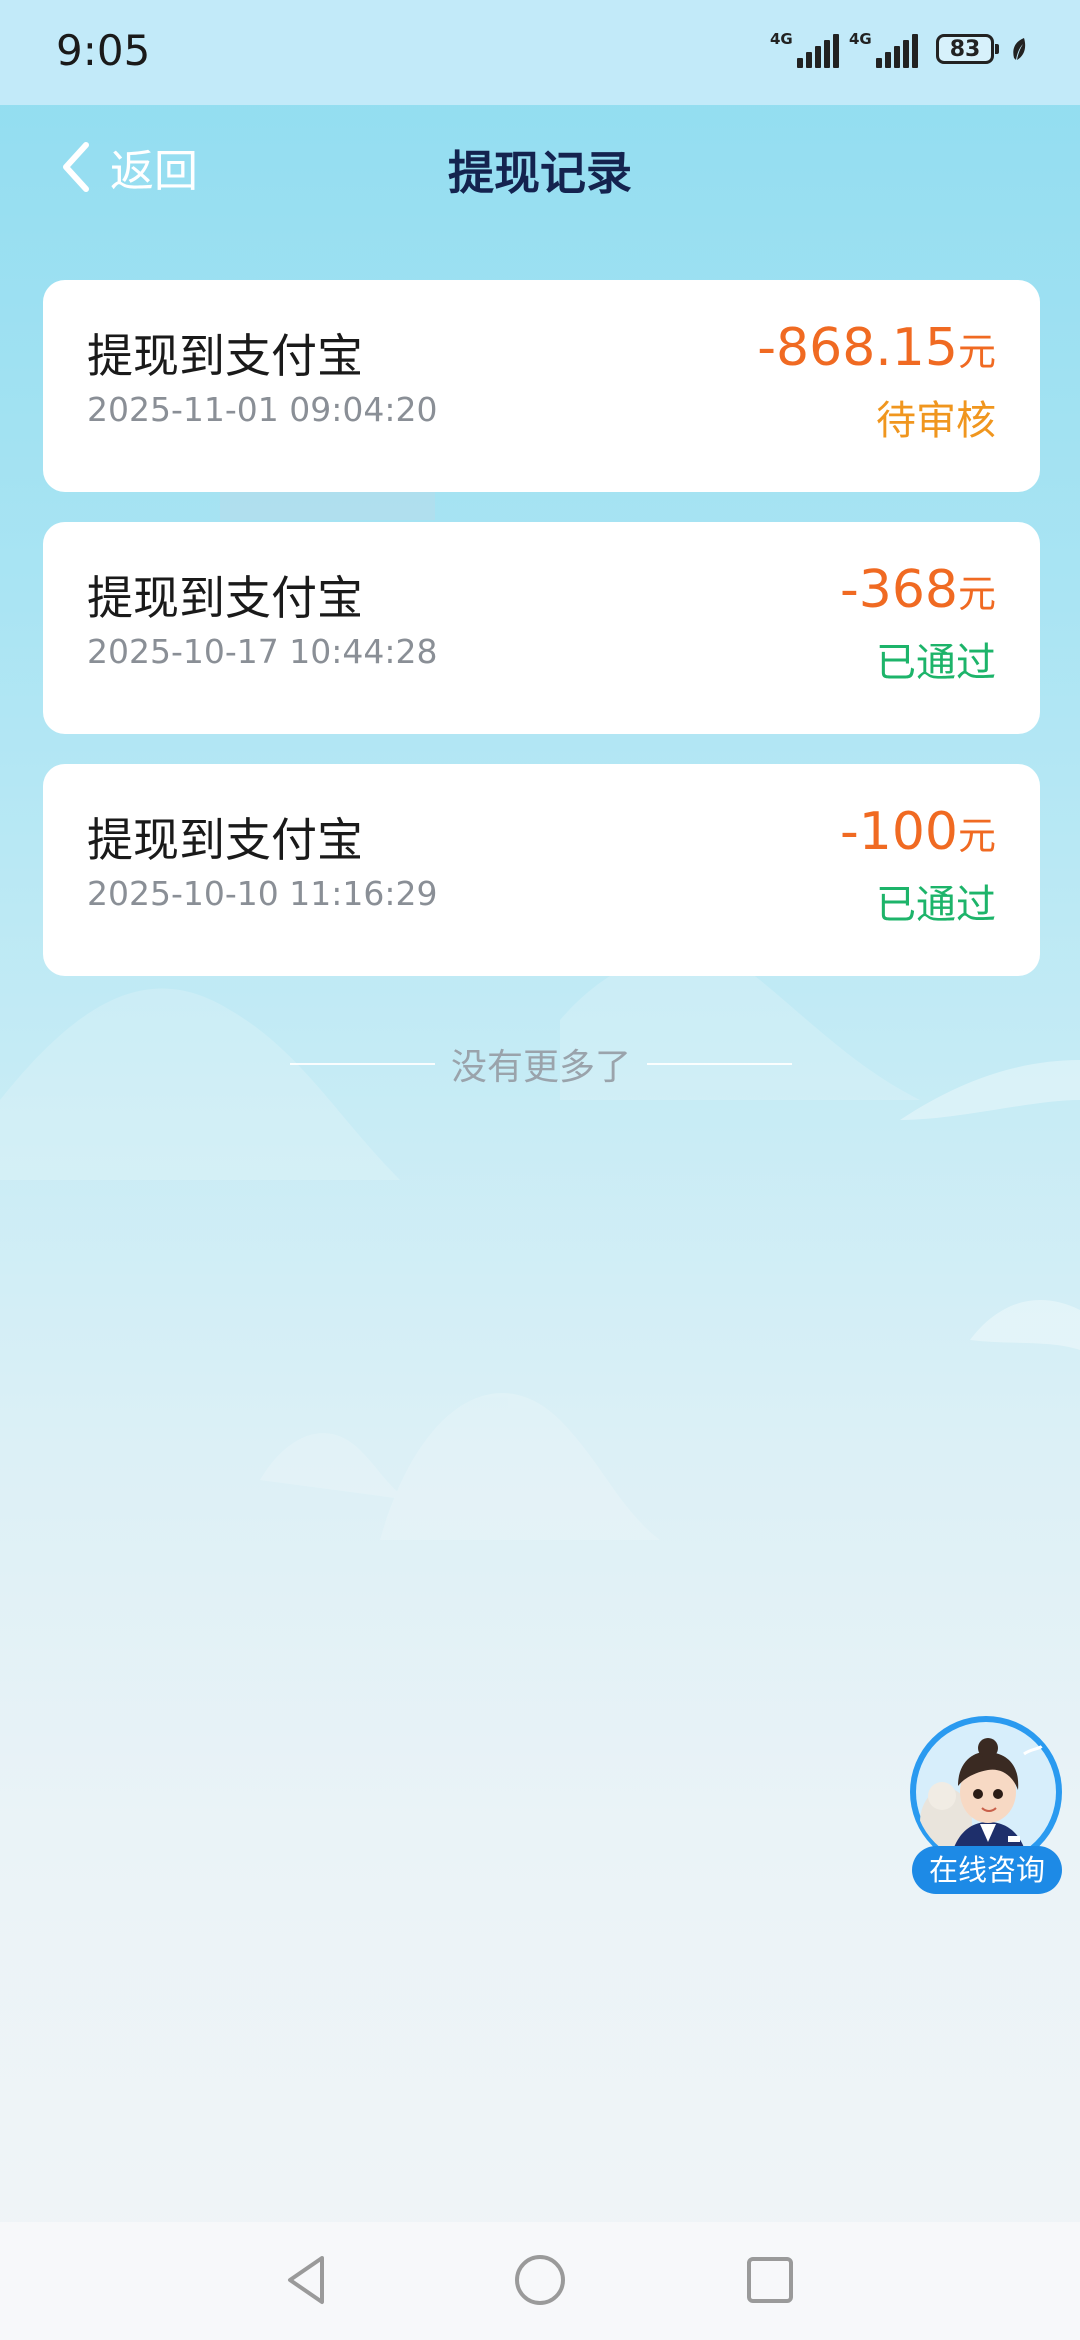  Describe the element at coordinates (967, 49) in the screenshot. I see `battery-icon: 83` at that location.